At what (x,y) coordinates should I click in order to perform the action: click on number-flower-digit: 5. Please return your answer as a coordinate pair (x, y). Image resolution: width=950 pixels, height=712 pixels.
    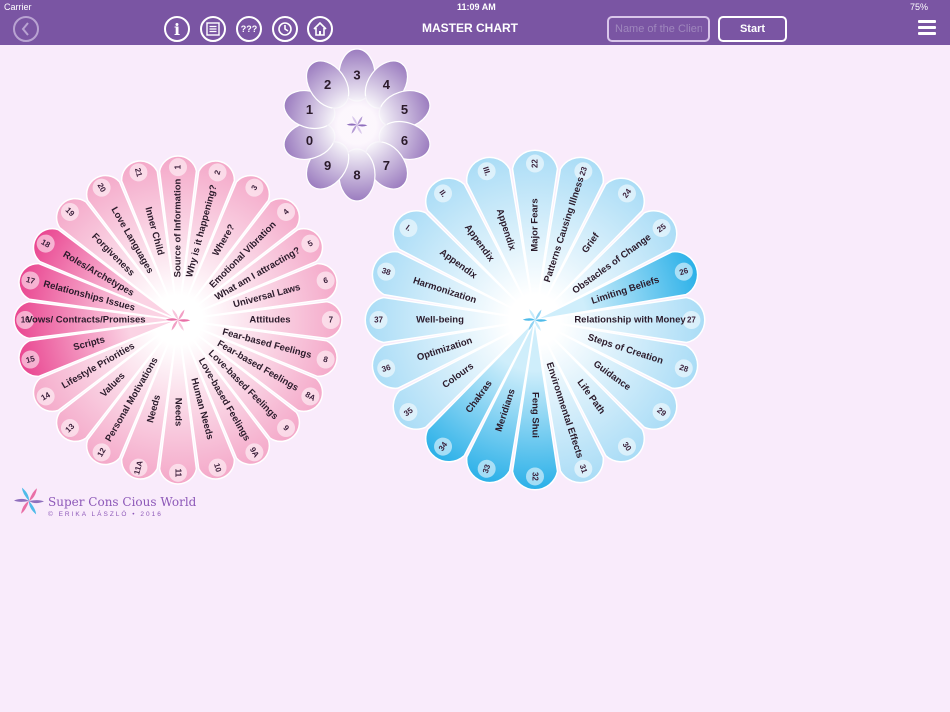
    Looking at the image, I should click on (404, 109).